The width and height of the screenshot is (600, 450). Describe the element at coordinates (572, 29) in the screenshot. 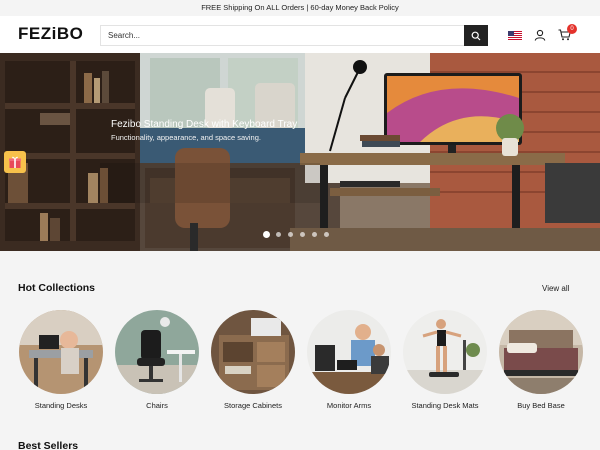

I see `cart-count-badge: 0` at that location.